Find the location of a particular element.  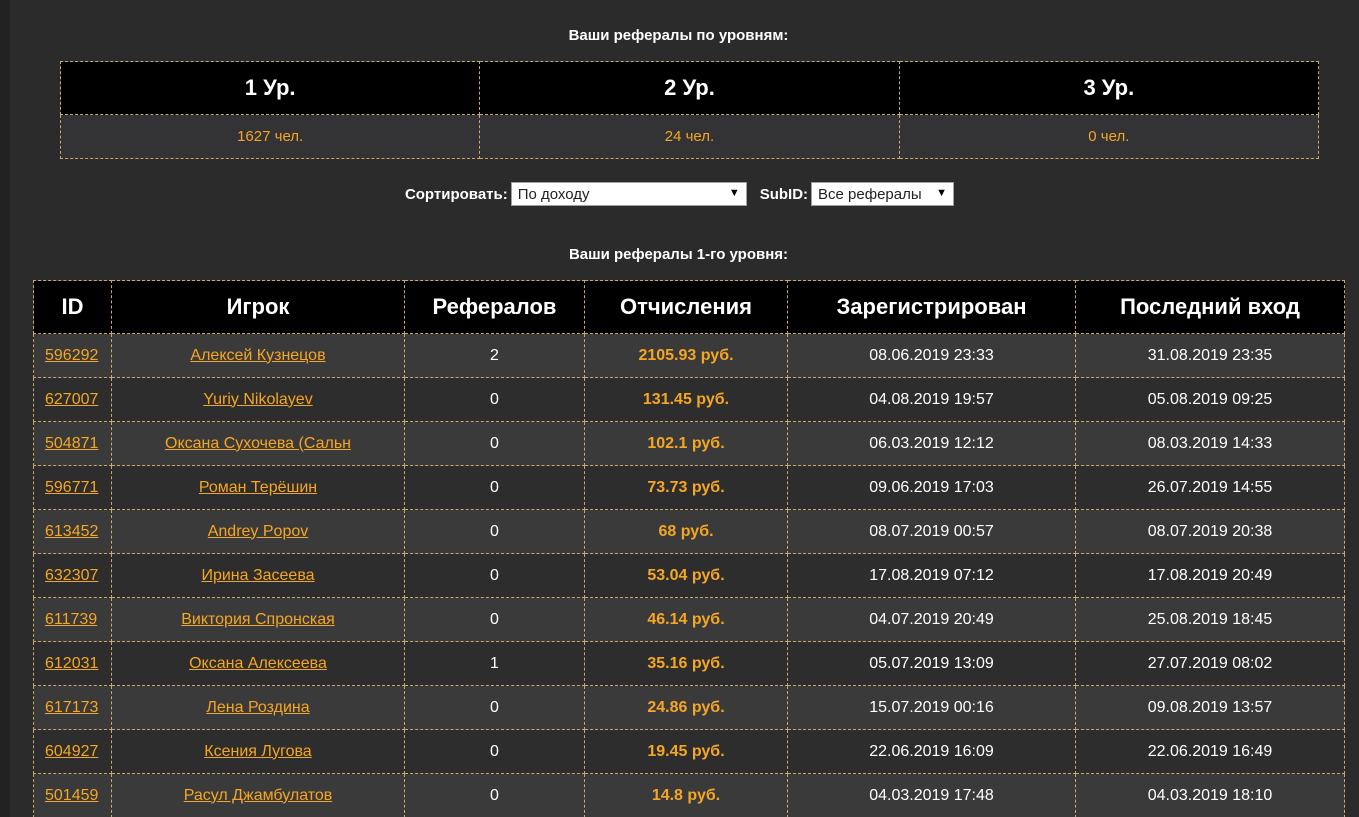

earnings-cell: 46.14 руб. is located at coordinates (686, 619).